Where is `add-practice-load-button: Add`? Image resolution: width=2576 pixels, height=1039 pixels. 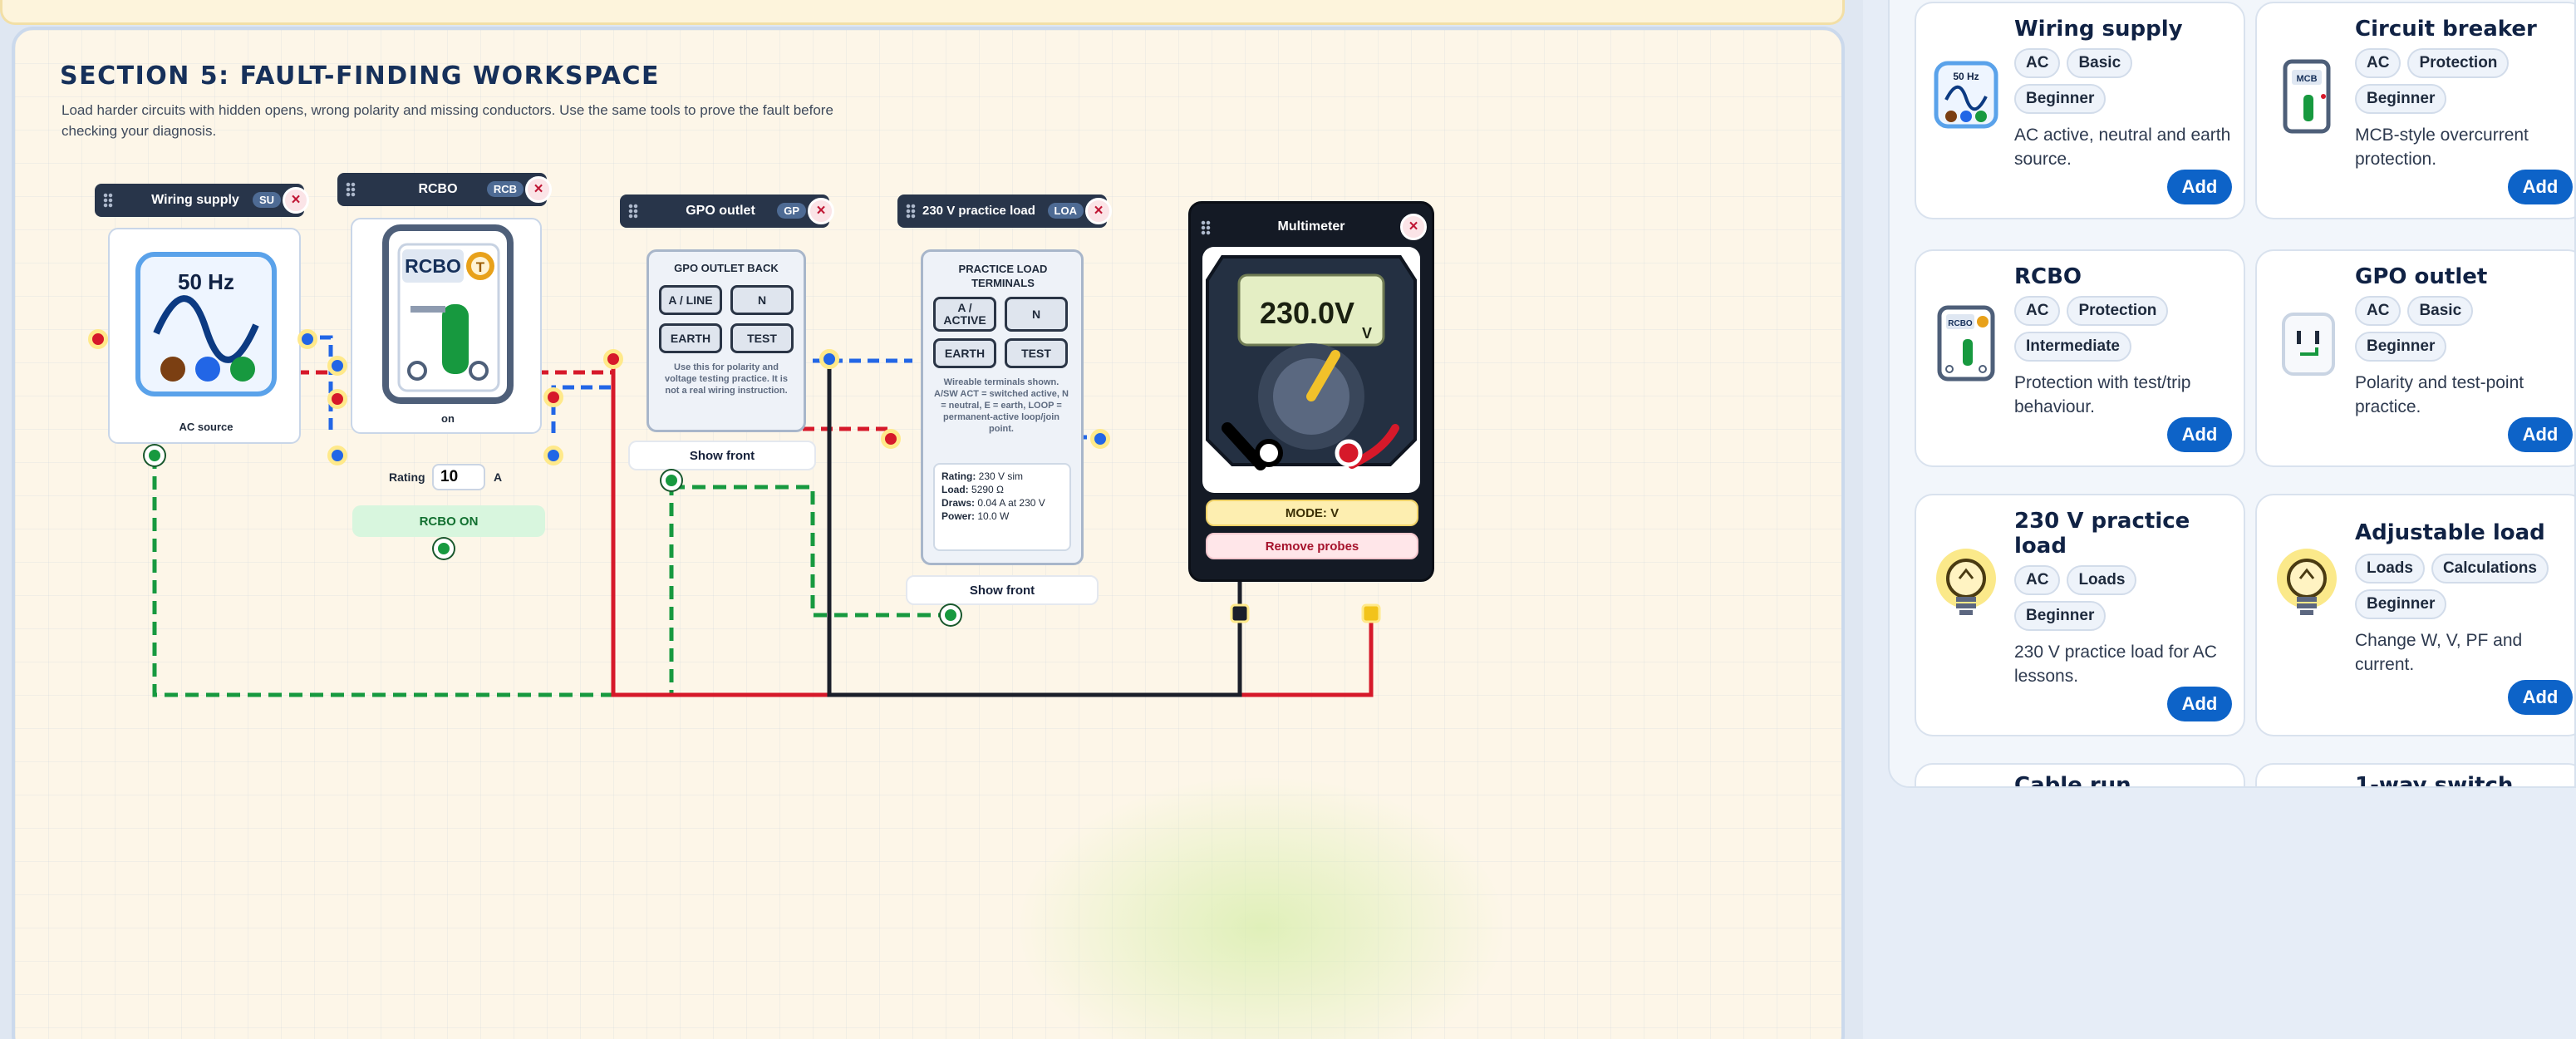
add-practice-load-button: Add is located at coordinates (2199, 704).